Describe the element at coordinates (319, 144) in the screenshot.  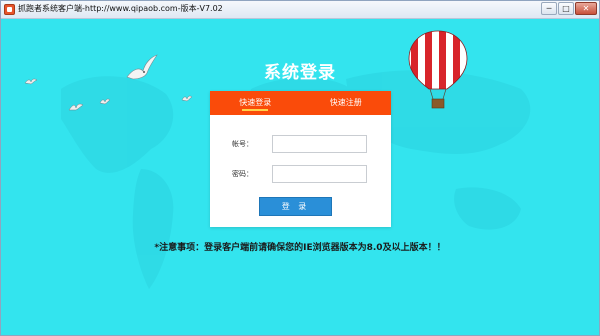
I see `account-input` at that location.